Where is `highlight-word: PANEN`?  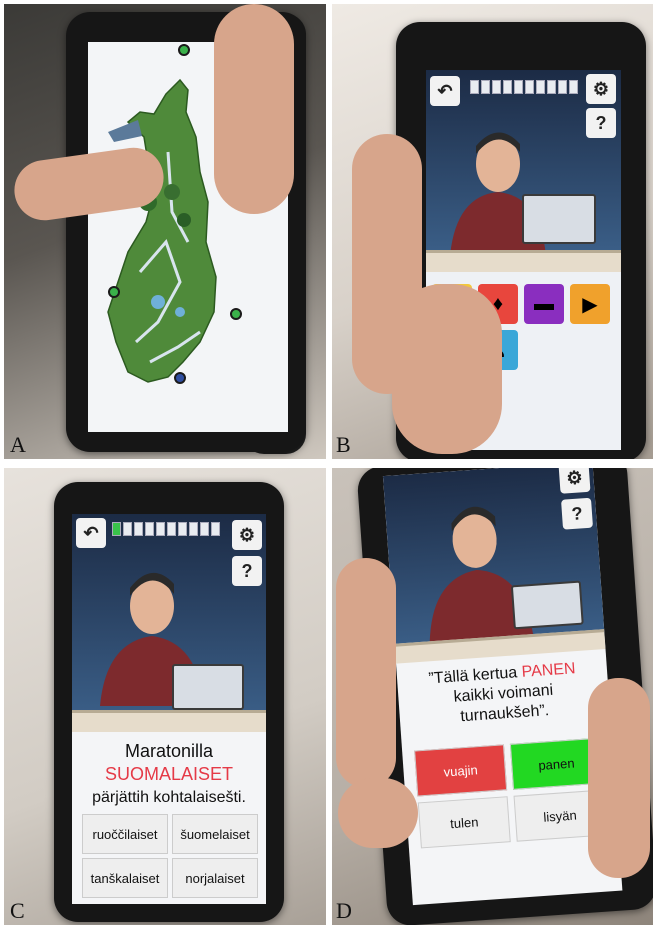
highlight-word: PANEN is located at coordinates (549, 670).